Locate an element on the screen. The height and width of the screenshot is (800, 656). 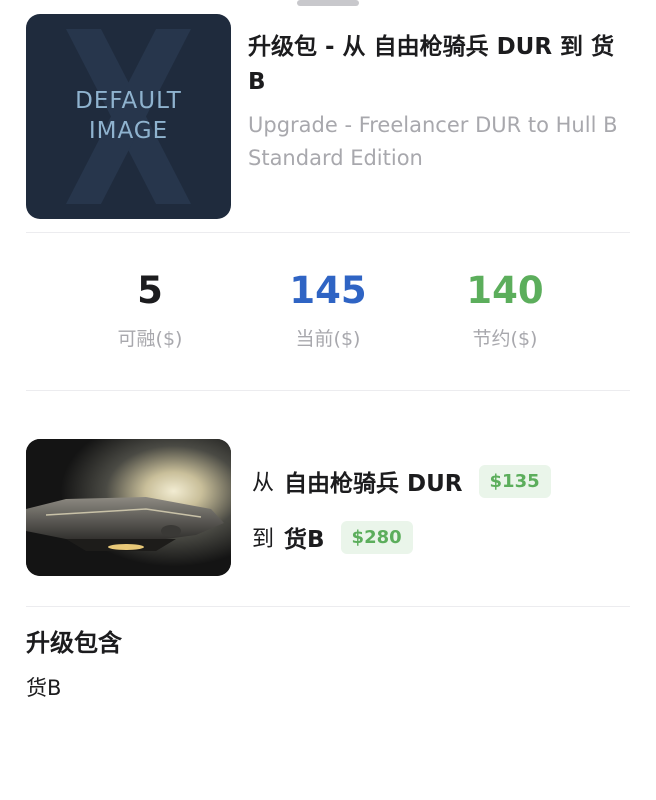
includes-title: 升级包含 is located at coordinates (74, 643).